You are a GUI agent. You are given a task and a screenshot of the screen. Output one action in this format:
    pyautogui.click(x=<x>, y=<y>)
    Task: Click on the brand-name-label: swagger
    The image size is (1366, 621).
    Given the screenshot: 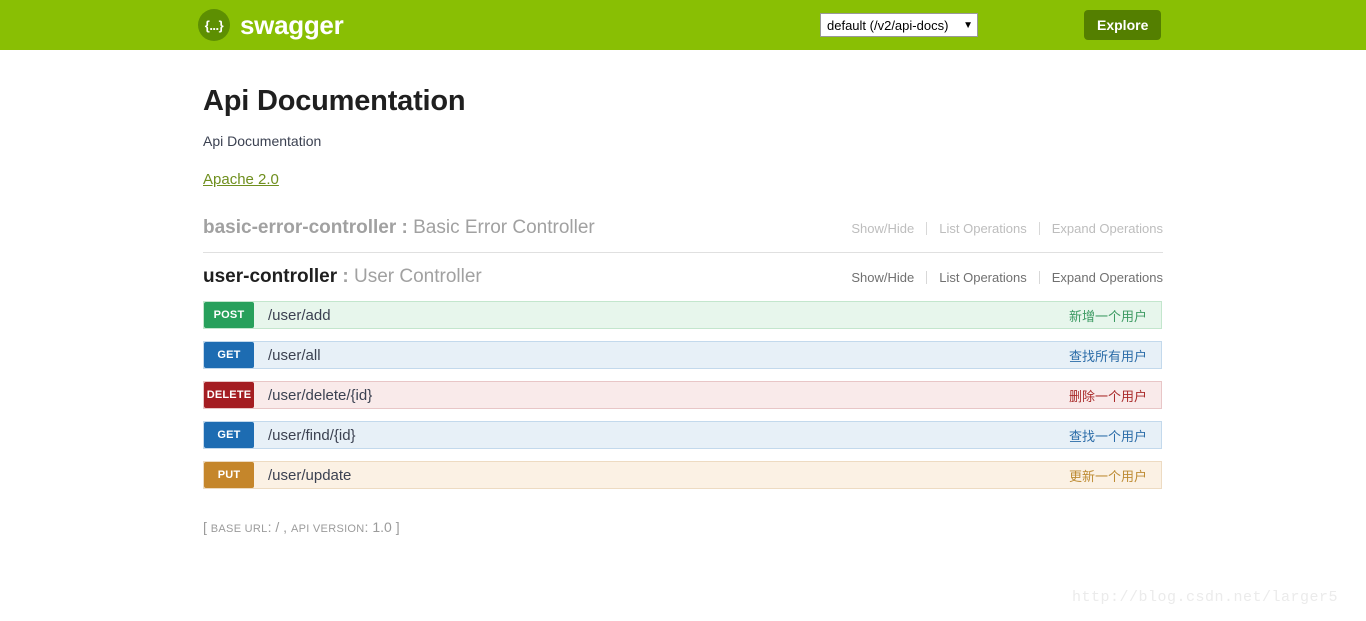 What is the action you would take?
    pyautogui.click(x=292, y=24)
    